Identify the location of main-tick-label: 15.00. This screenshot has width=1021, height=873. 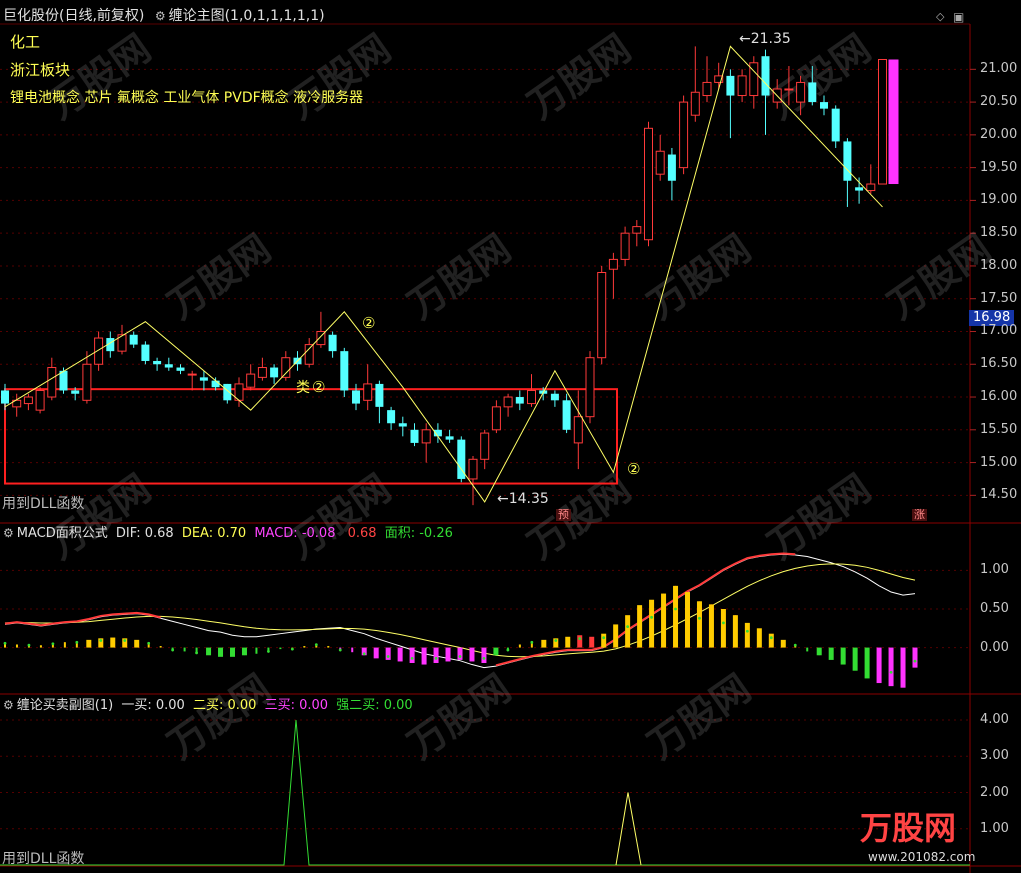
(999, 462).